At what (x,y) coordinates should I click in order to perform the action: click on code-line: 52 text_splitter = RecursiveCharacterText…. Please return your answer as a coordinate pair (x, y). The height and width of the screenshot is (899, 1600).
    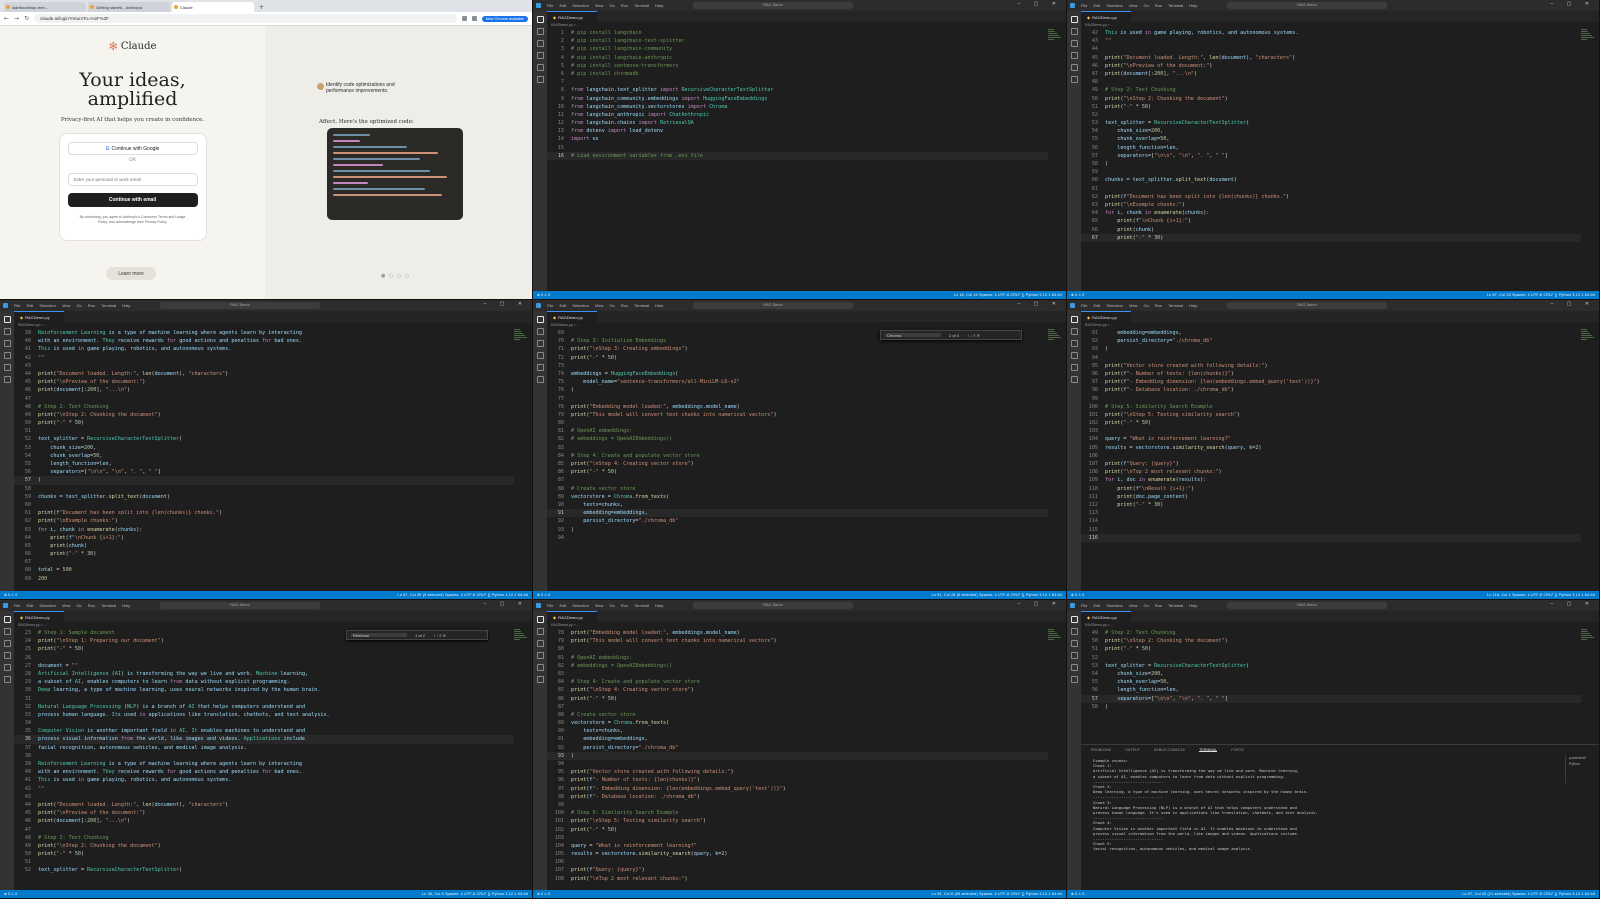
    Looking at the image, I should click on (264, 439).